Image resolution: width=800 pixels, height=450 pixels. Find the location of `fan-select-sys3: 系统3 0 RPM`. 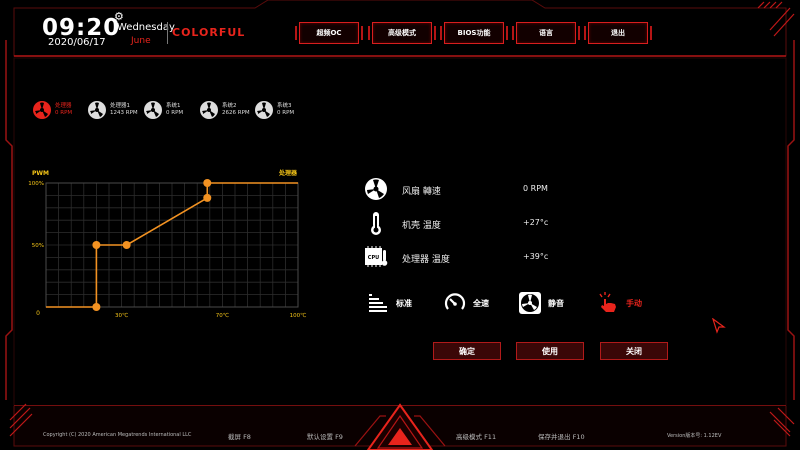

fan-select-sys3: 系统3 0 RPM is located at coordinates (274, 110).